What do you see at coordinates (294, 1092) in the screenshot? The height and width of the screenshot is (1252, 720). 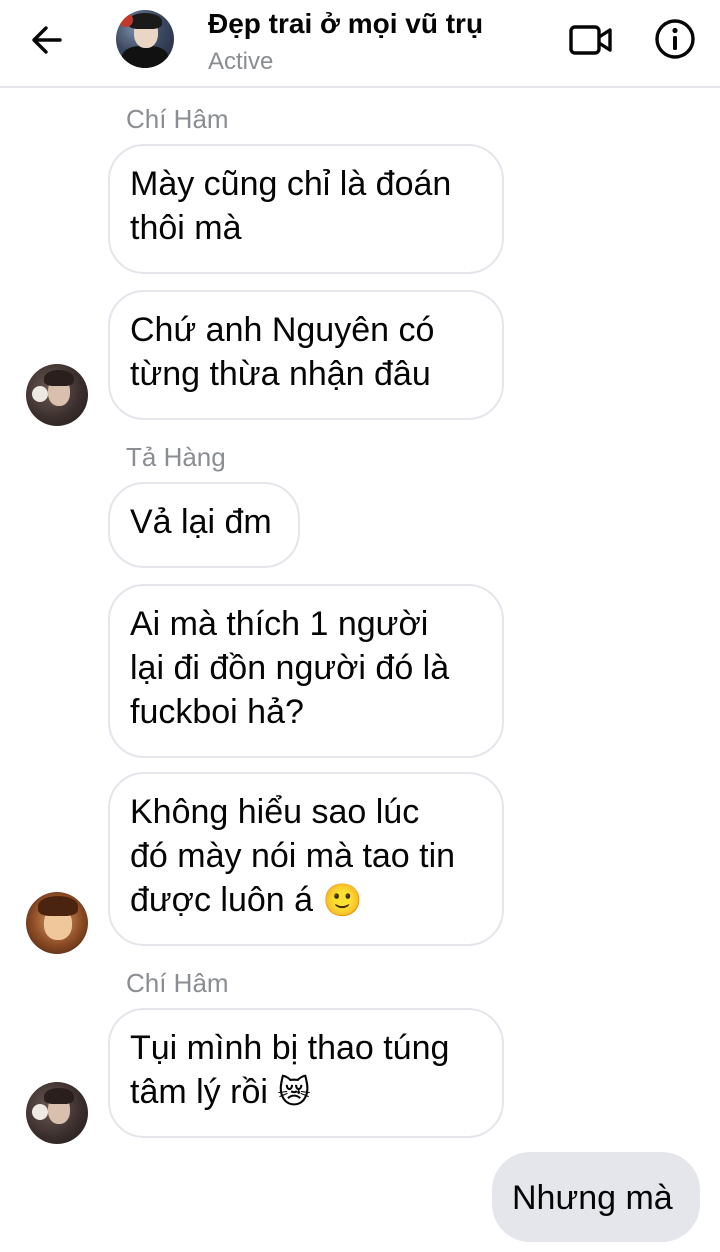 I see `crying-cat-icon: 😿` at bounding box center [294, 1092].